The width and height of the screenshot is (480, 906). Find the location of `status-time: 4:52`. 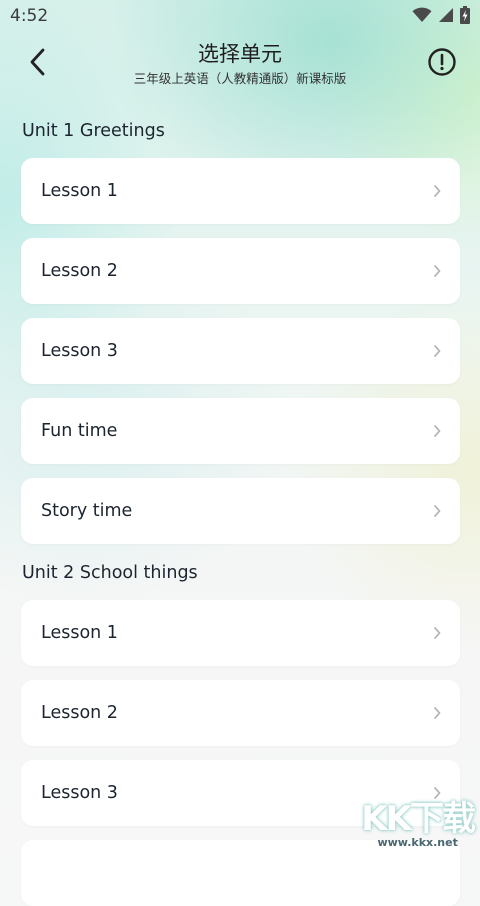

status-time: 4:52 is located at coordinates (29, 16).